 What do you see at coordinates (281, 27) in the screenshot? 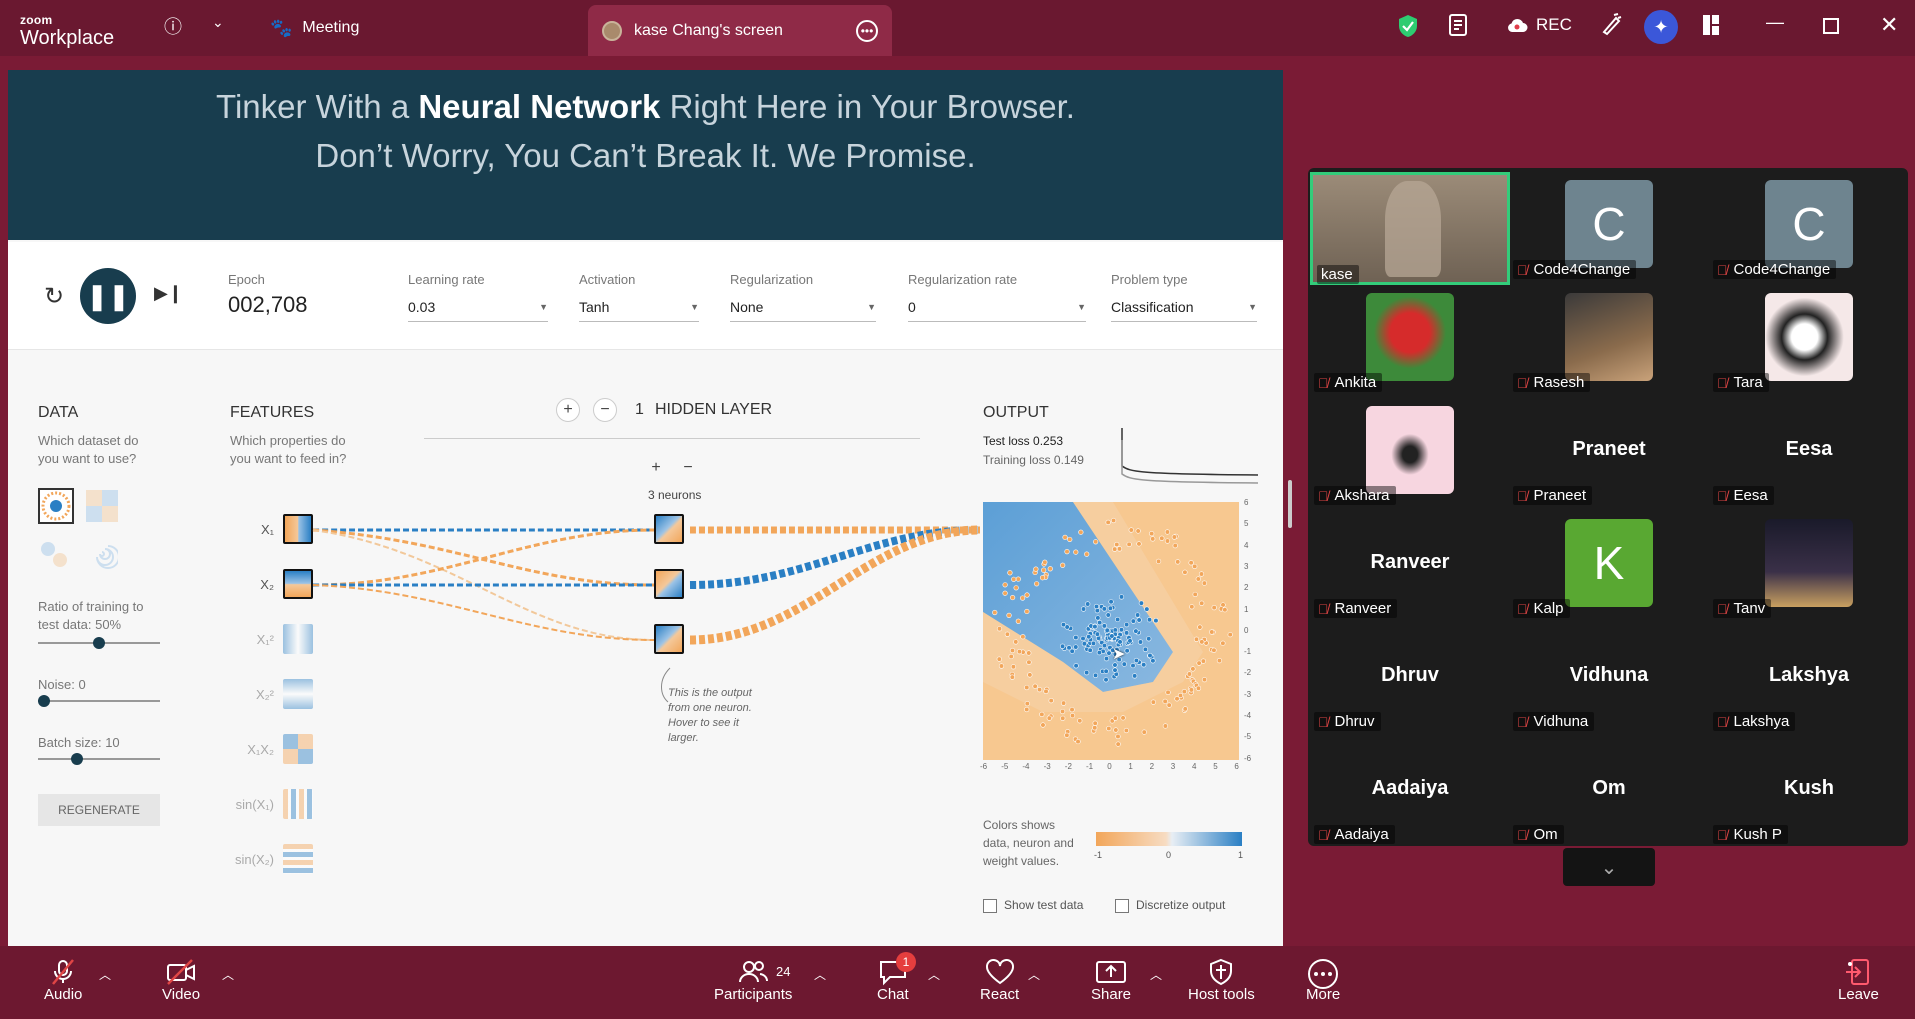
I see `paw-icon: 🐾` at bounding box center [281, 27].